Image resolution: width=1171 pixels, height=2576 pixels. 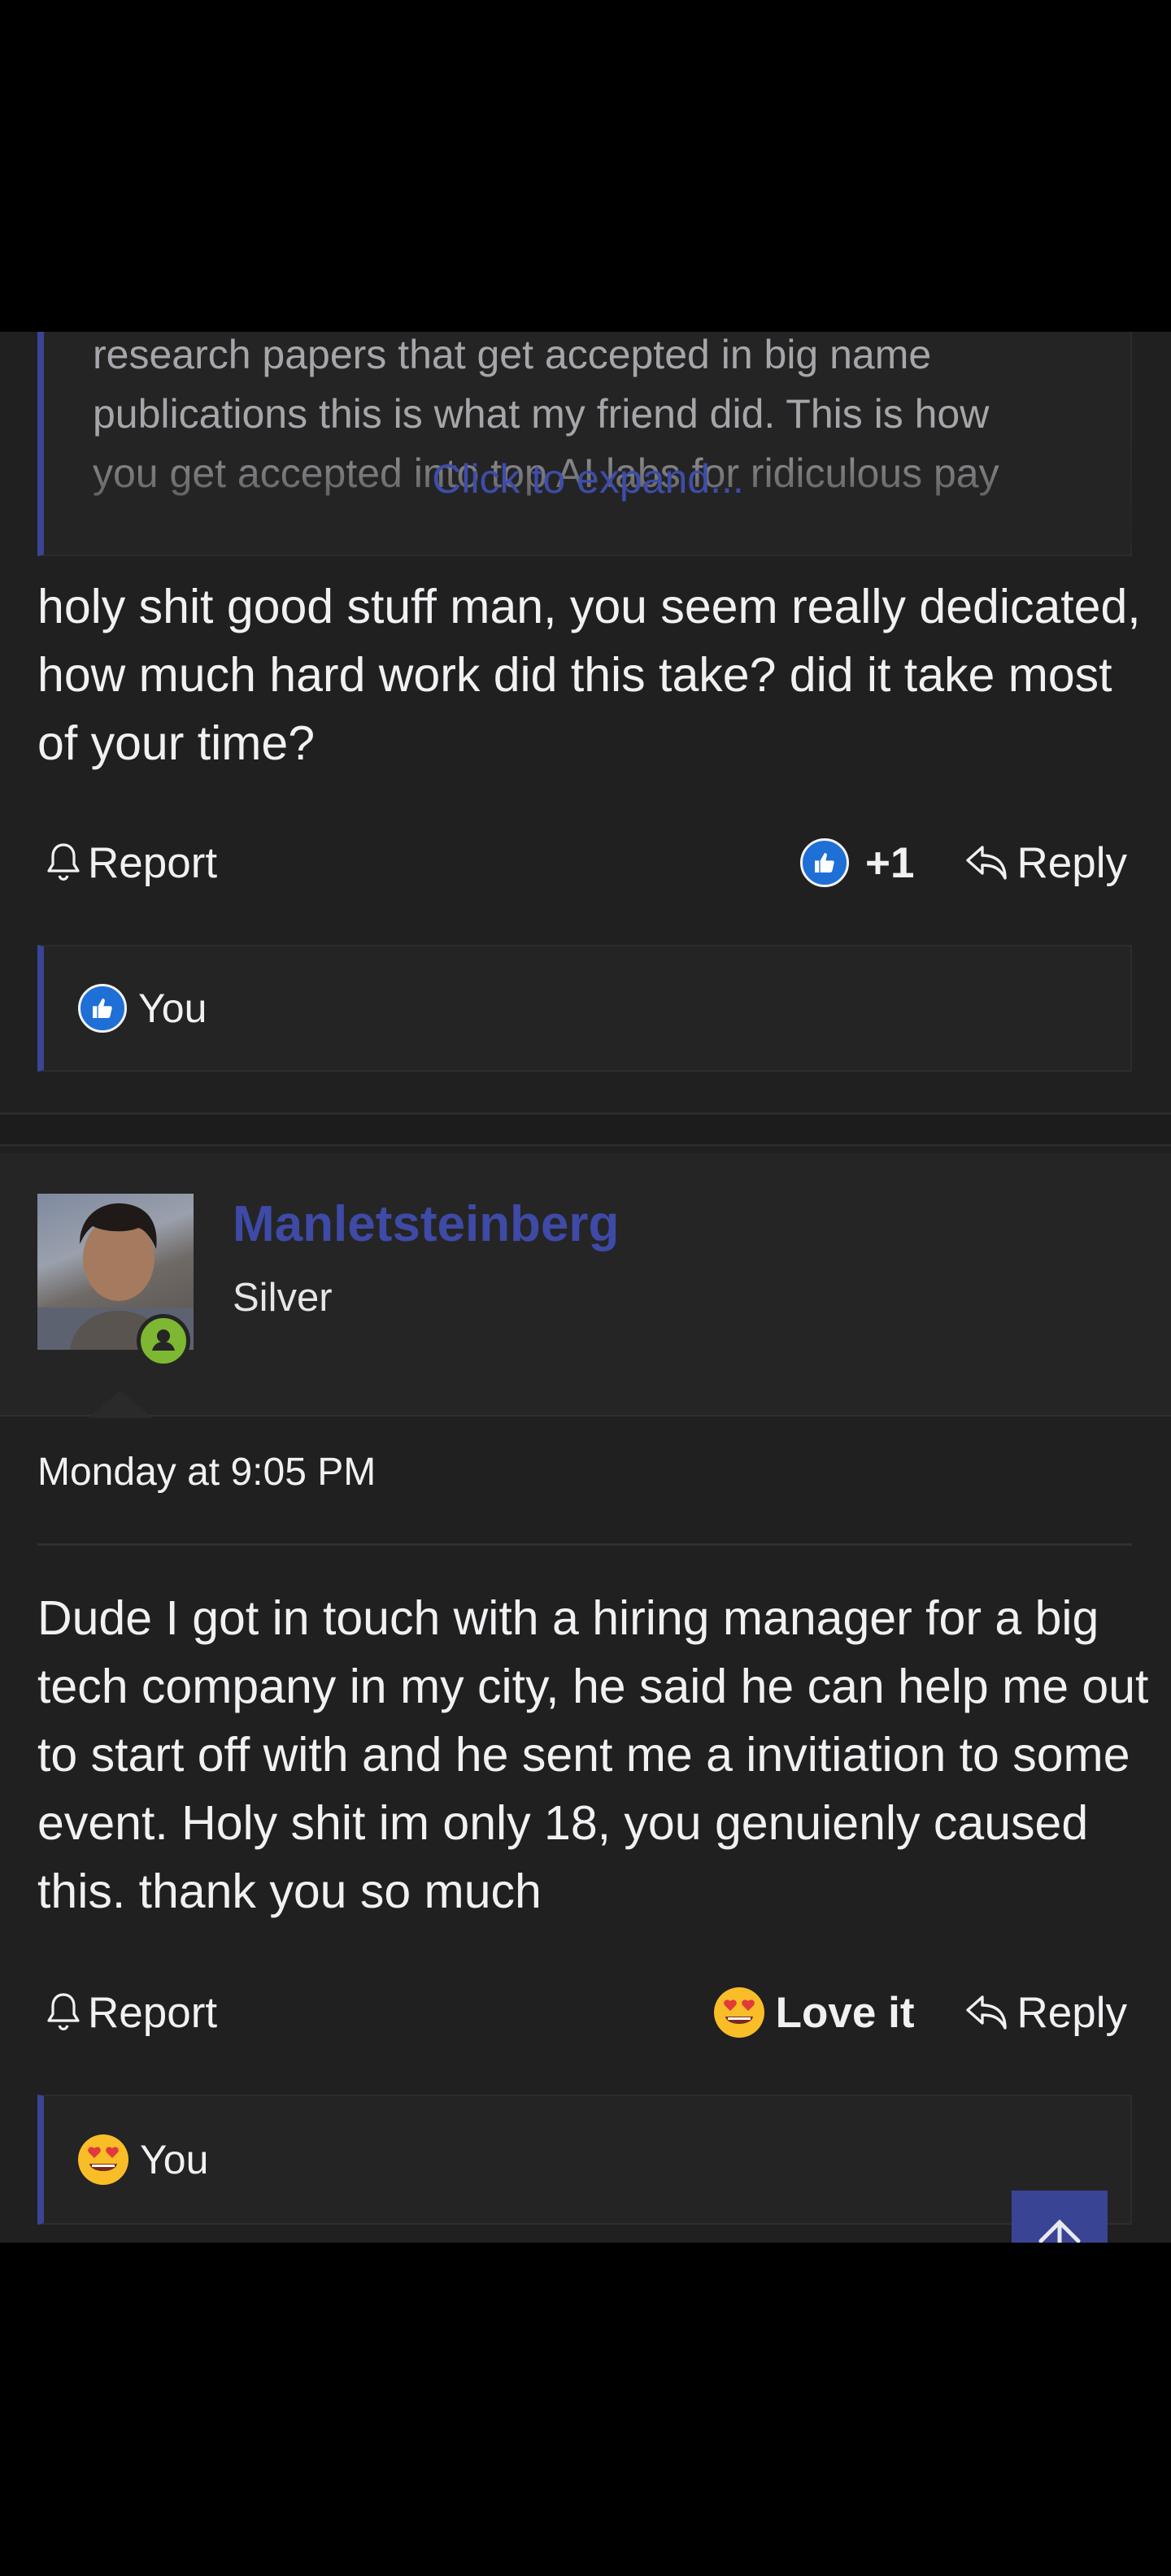 What do you see at coordinates (584, 863) in the screenshot?
I see `post-actions: Report +1 Reply` at bounding box center [584, 863].